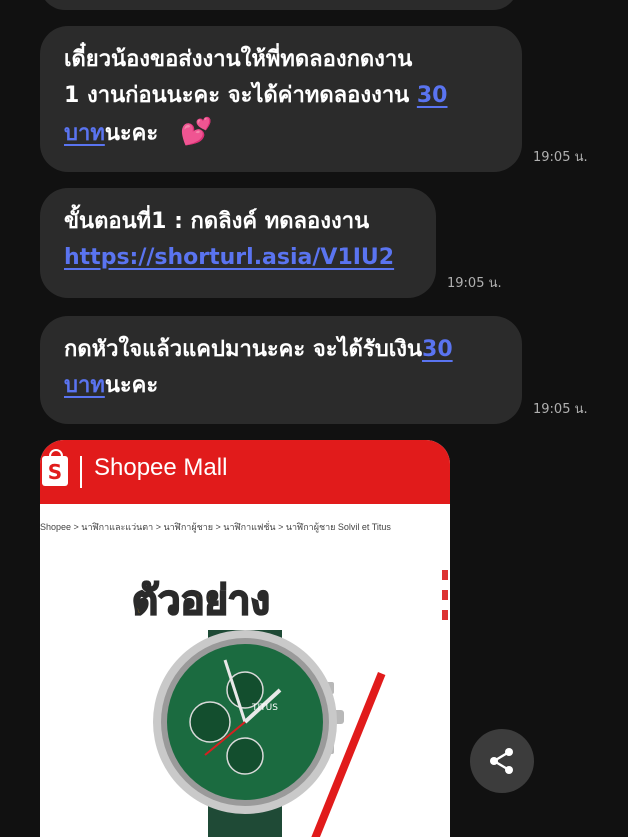  I want to click on message-1-line-1: เดี๋ยวน้องขอส่งงานให้พี่ทดลองกดงาน, so click(238, 59).